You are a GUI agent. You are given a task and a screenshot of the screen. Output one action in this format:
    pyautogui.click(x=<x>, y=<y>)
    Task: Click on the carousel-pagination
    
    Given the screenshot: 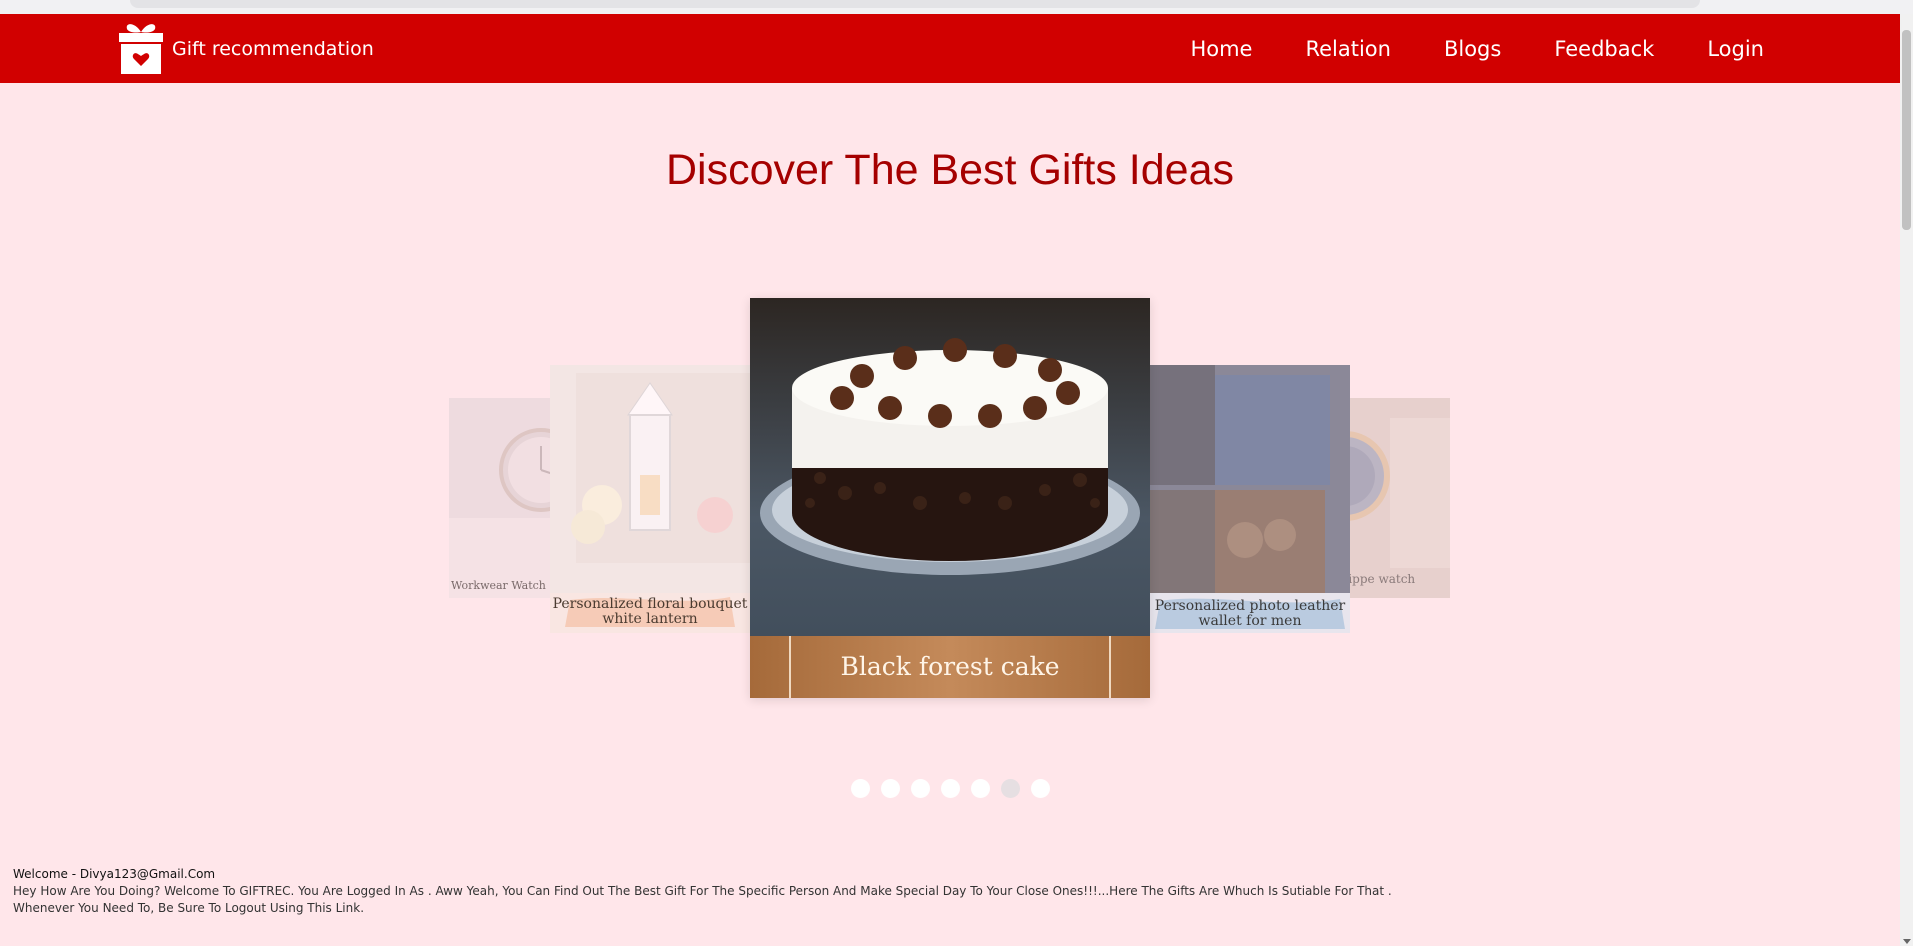 What is the action you would take?
    pyautogui.click(x=956, y=788)
    